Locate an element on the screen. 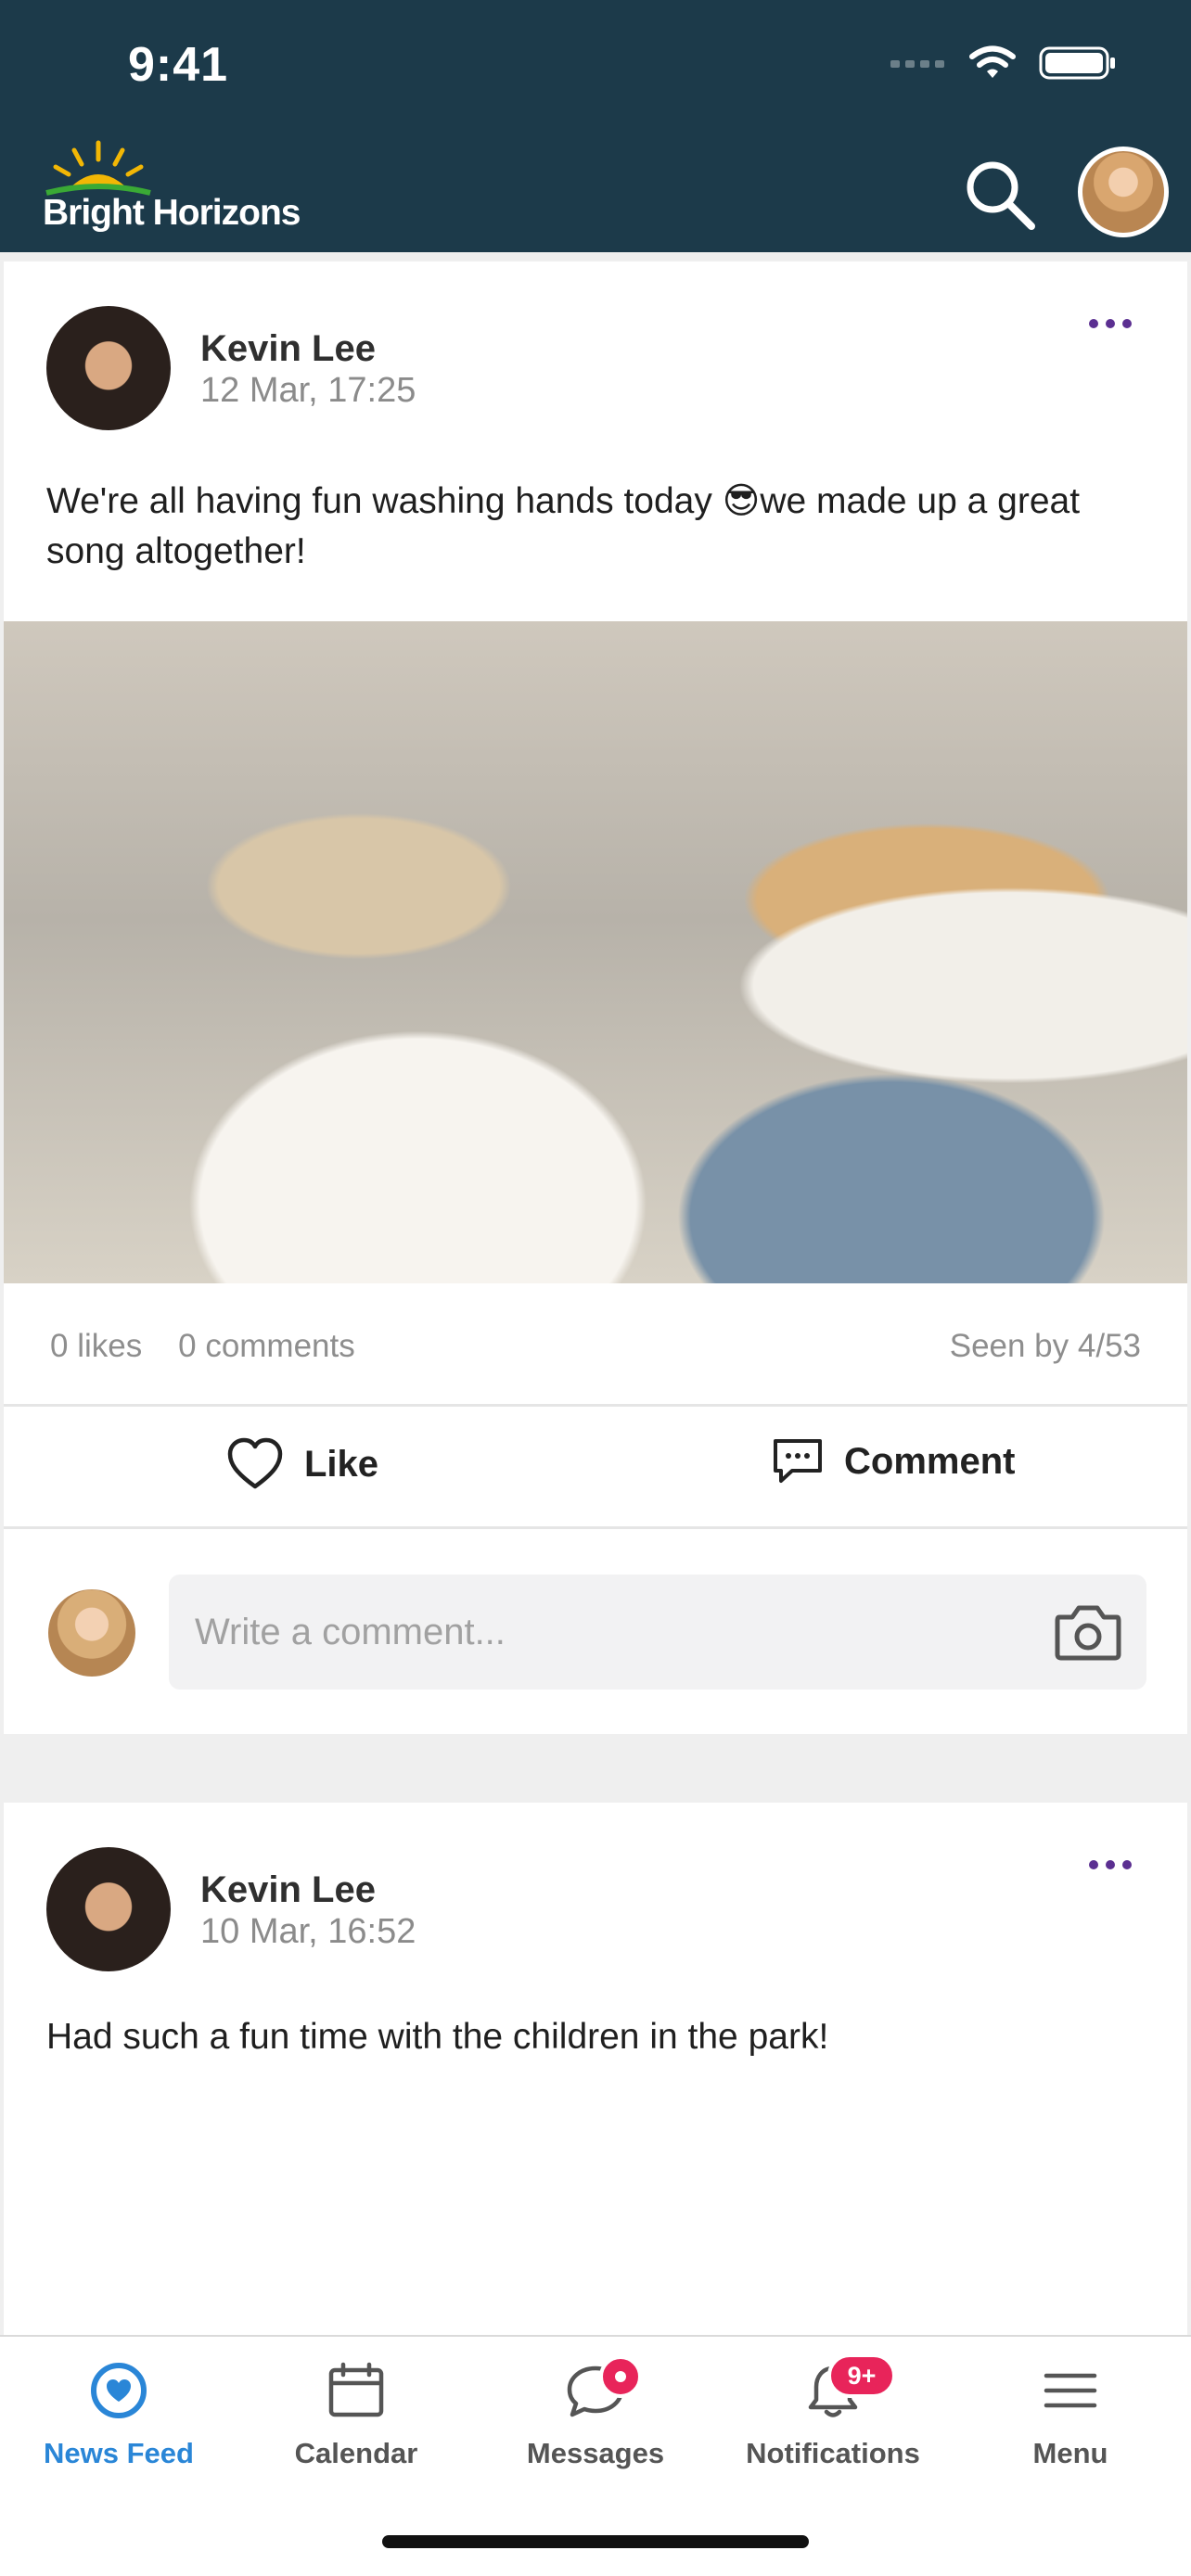 This screenshot has height=2576, width=1191. notifications-badge: 9+ is located at coordinates (861, 2375).